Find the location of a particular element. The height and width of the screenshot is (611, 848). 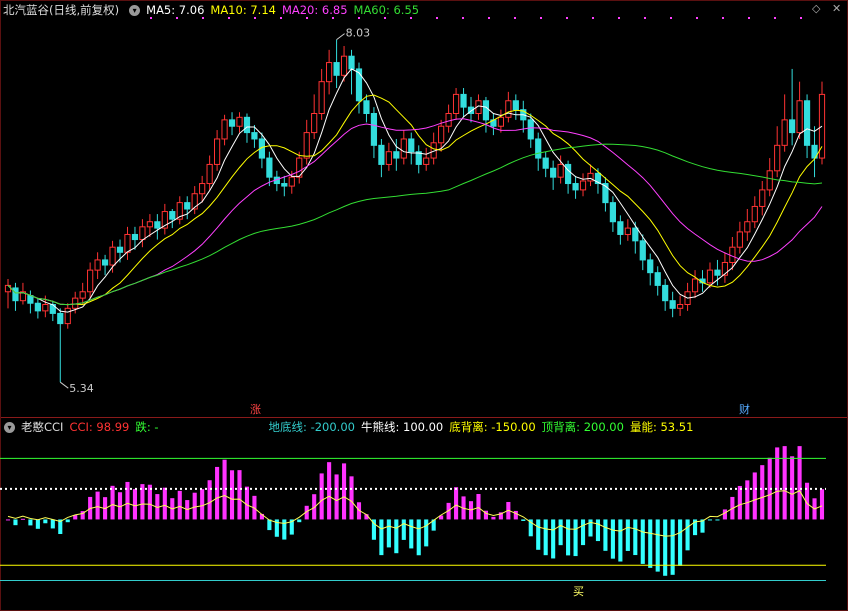

energy-line is located at coordinates (415, 513).